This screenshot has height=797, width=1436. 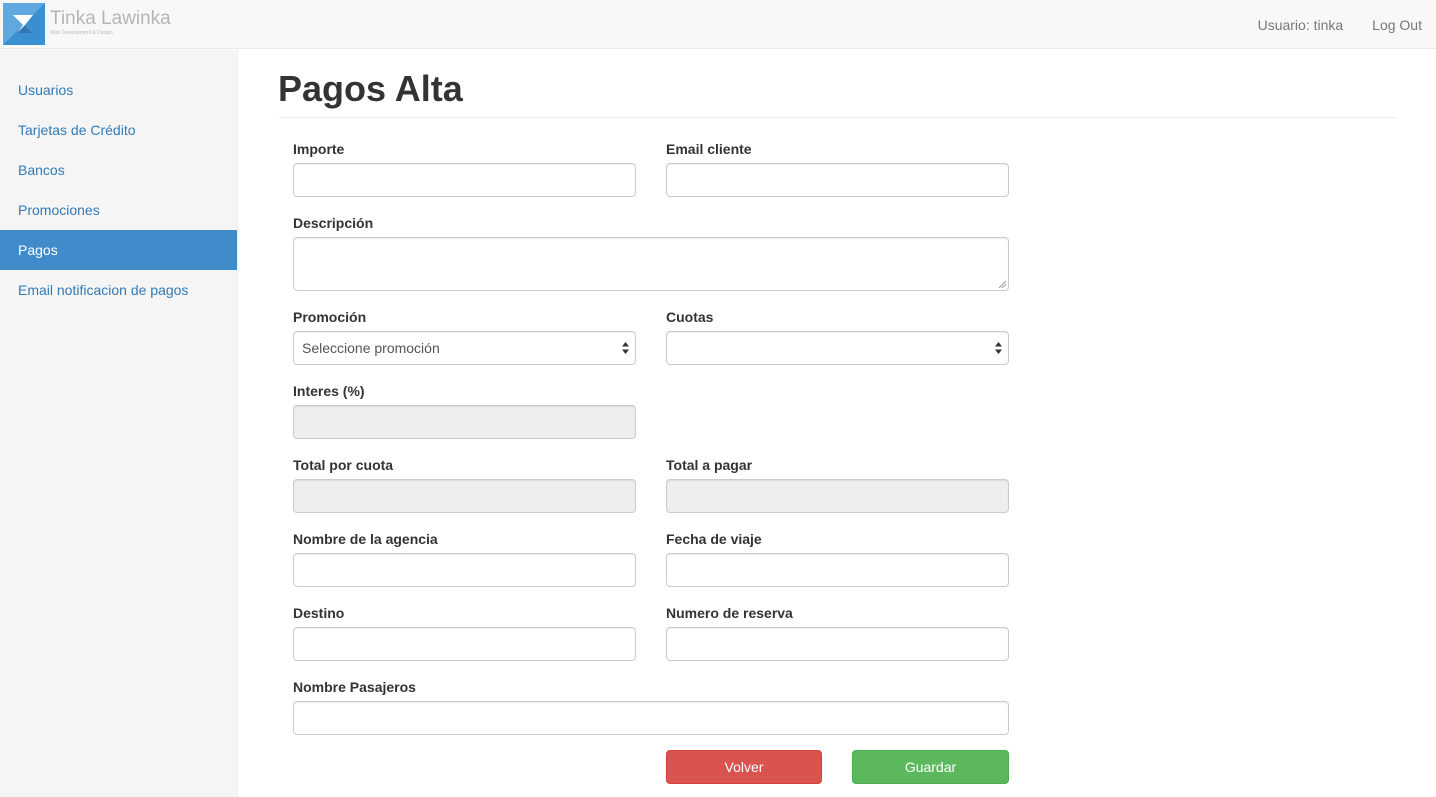 What do you see at coordinates (729, 613) in the screenshot?
I see `numero-reserva-label: Numero de reserva` at bounding box center [729, 613].